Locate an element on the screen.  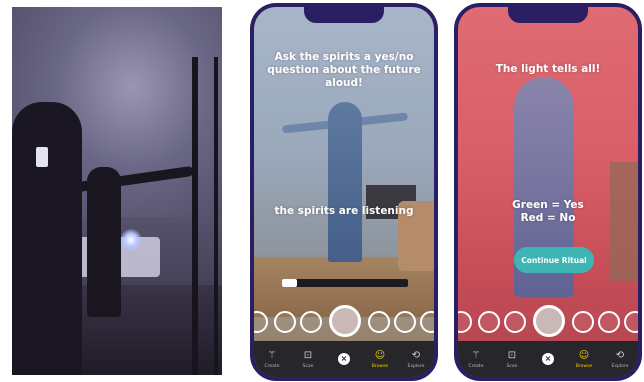
person-figure is located at coordinates (345, 182).